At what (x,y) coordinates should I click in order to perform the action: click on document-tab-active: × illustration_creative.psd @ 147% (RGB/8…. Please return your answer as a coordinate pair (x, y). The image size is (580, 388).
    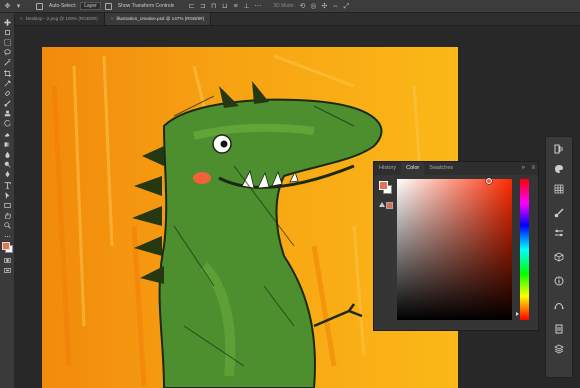
    Looking at the image, I should click on (158, 19).